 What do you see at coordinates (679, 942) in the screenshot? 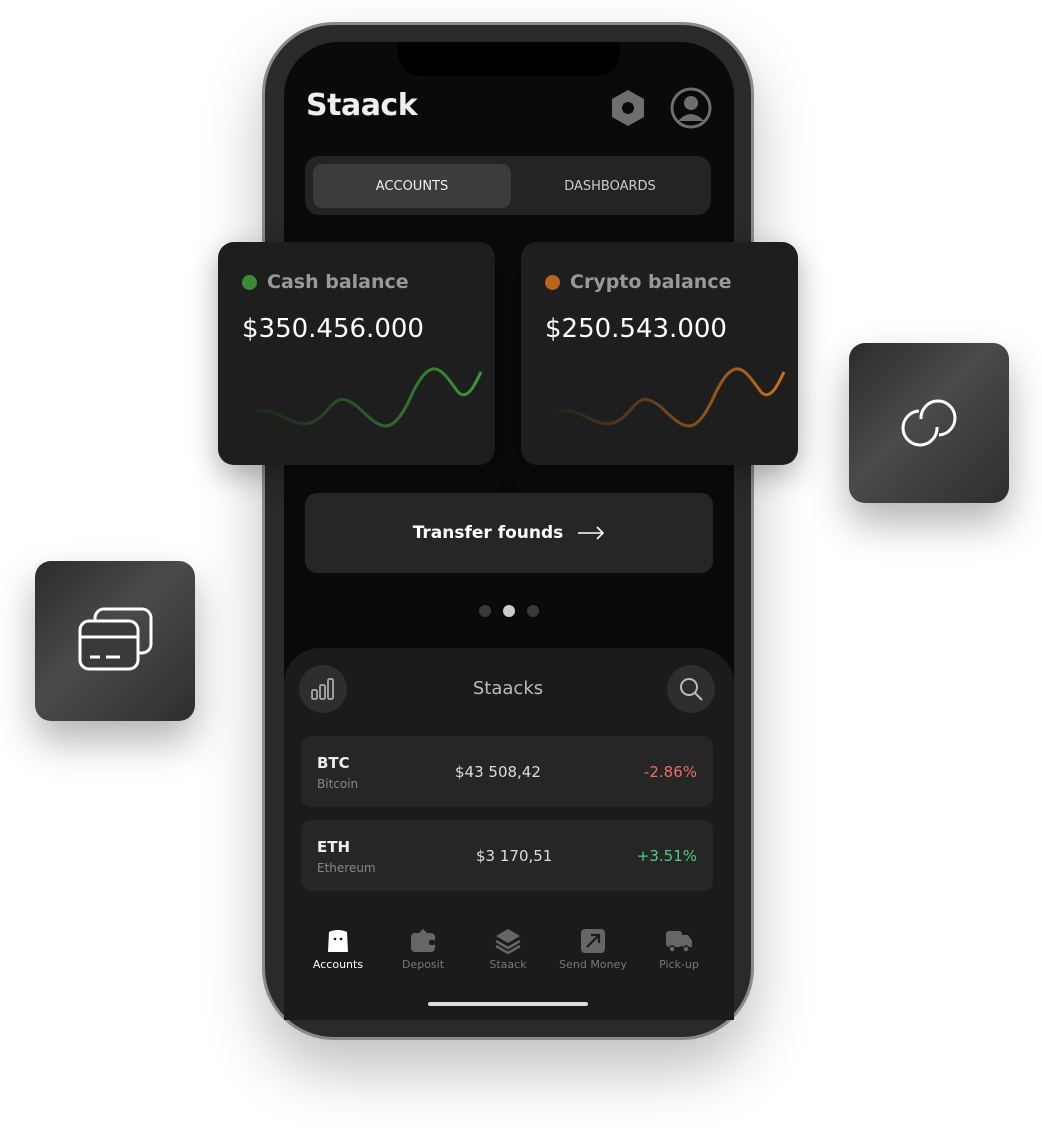
I see `truck-icon` at bounding box center [679, 942].